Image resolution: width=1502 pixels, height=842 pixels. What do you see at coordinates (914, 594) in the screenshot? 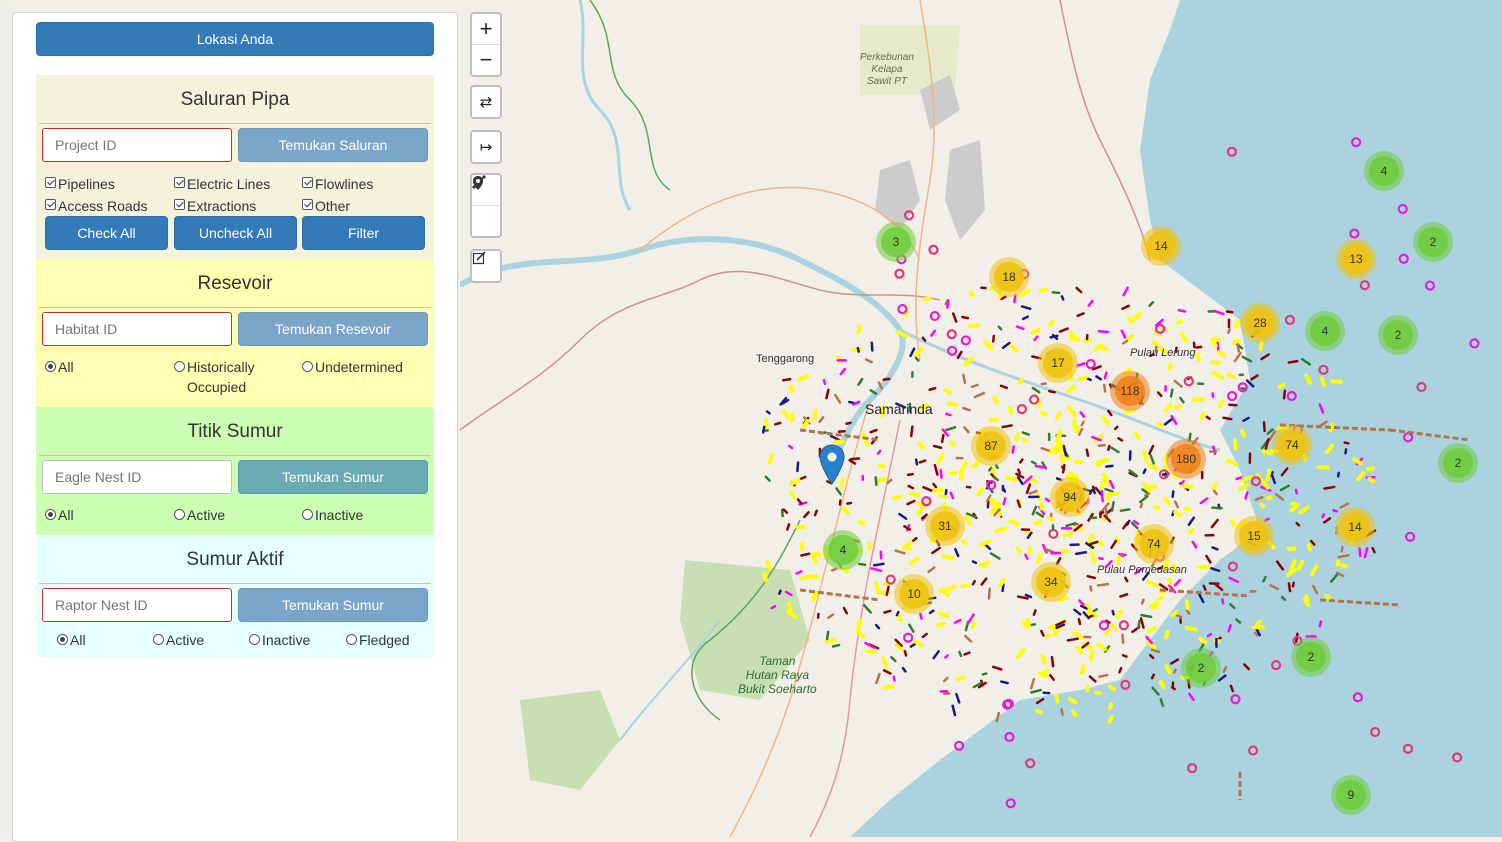
I see `cluster-marker: 10` at bounding box center [914, 594].